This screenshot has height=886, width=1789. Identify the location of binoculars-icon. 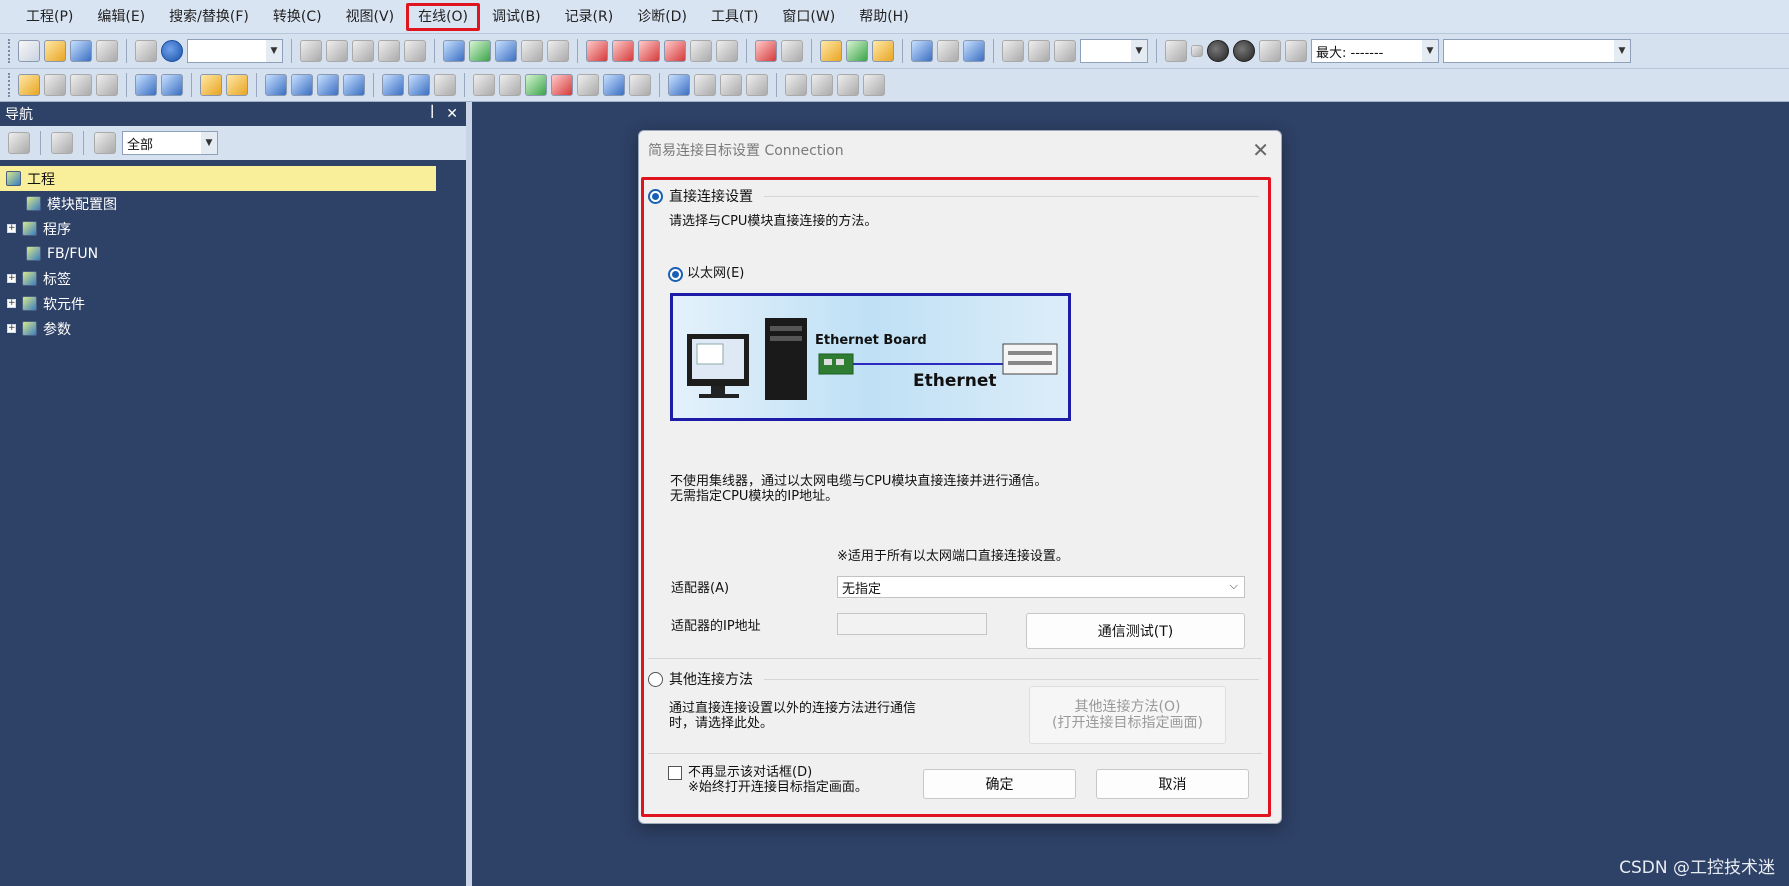
(211, 85).